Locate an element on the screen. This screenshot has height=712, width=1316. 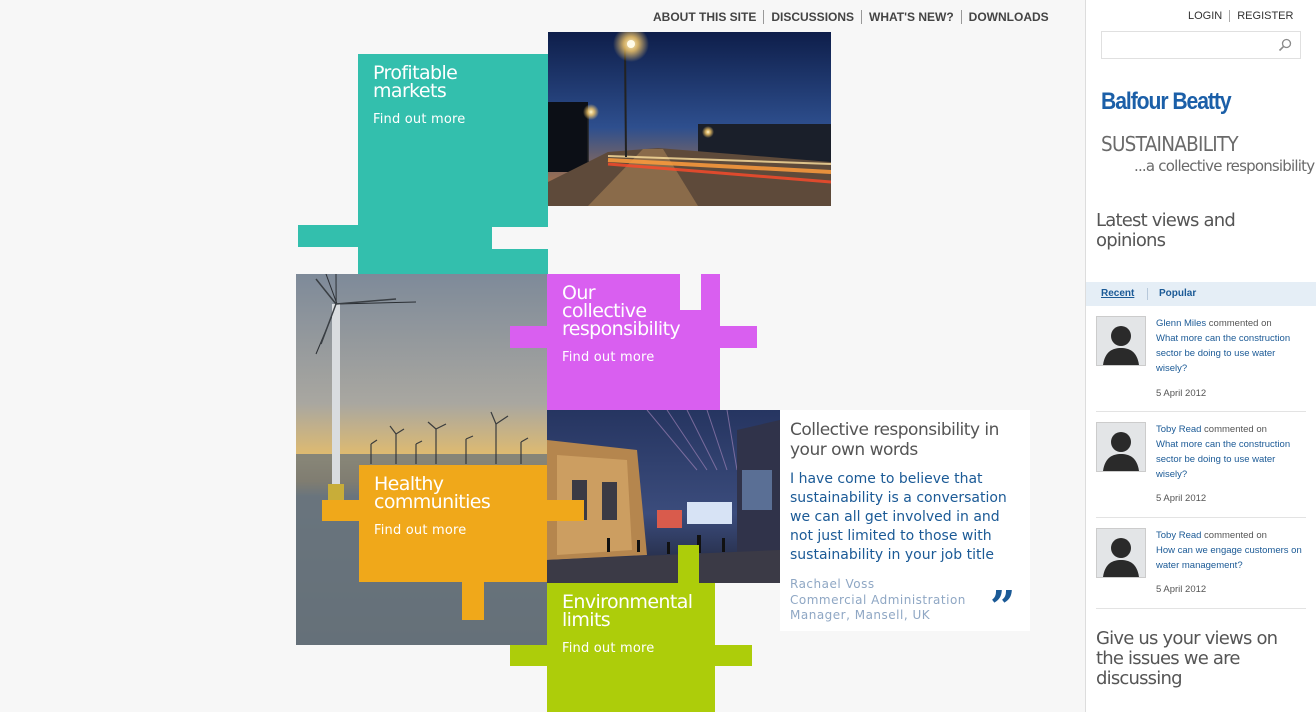
quote-author: Rachael Voss is located at coordinates (832, 584).